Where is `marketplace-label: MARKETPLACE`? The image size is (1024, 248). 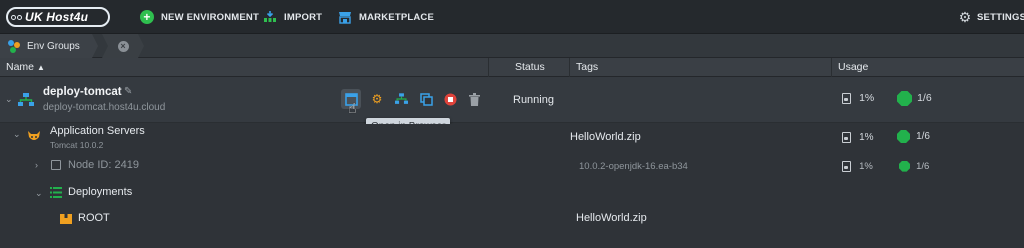
marketplace-label: MARKETPLACE is located at coordinates (397, 17).